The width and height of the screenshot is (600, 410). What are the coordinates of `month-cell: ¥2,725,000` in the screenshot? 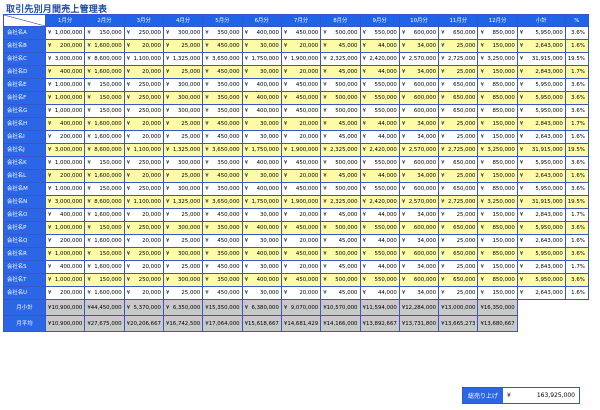 It's located at (458, 202).